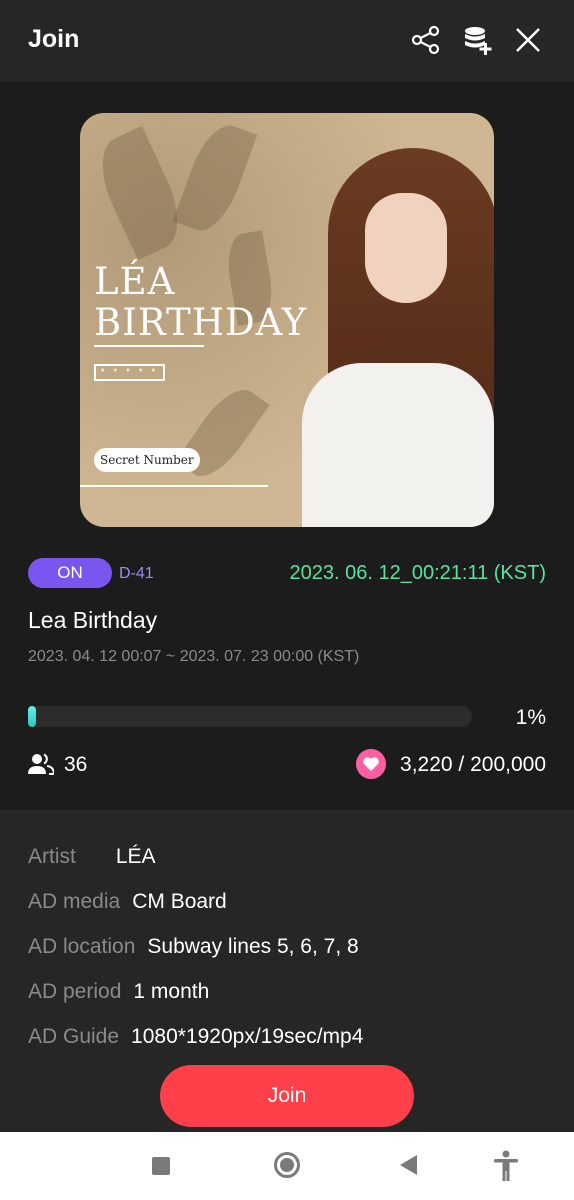 This screenshot has height=1200, width=574. I want to click on recent-apps-icon, so click(161, 1166).